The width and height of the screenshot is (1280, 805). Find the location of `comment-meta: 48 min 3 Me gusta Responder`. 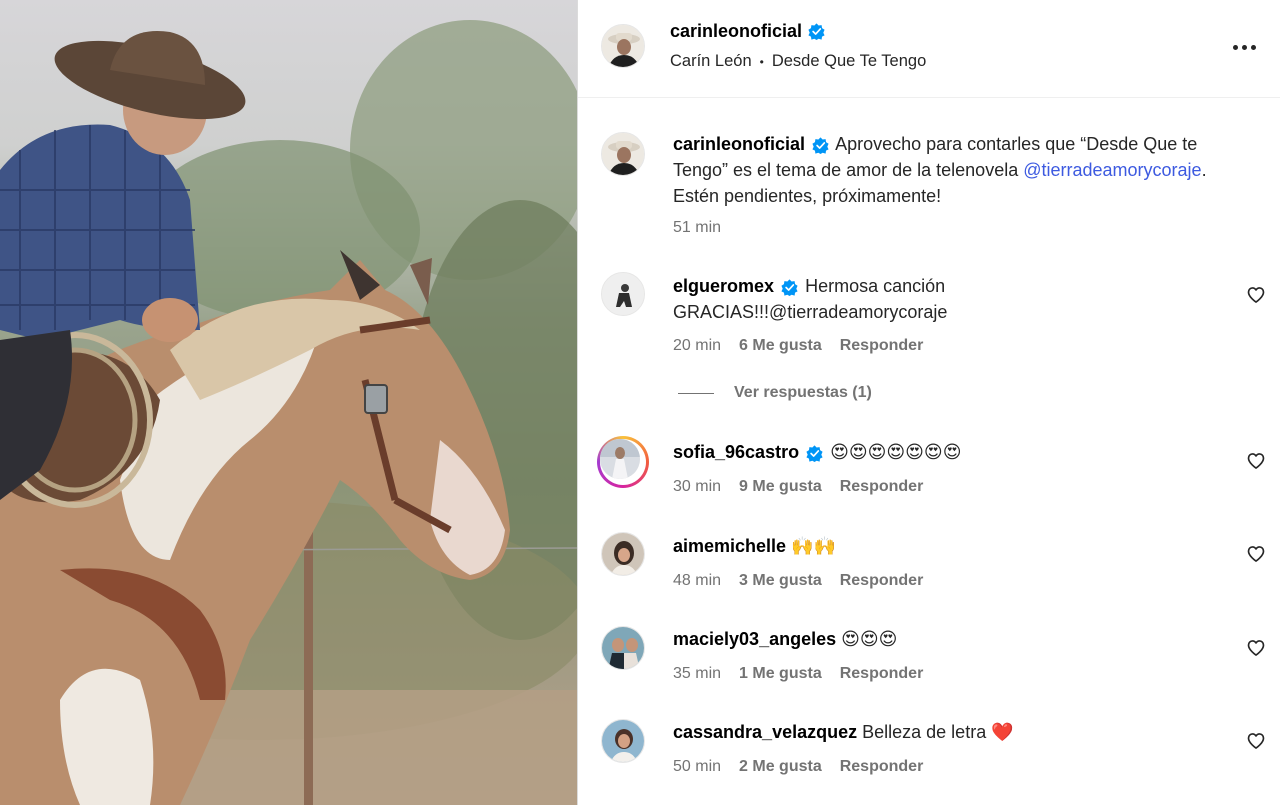

comment-meta: 48 min 3 Me gusta Responder is located at coordinates (798, 581).